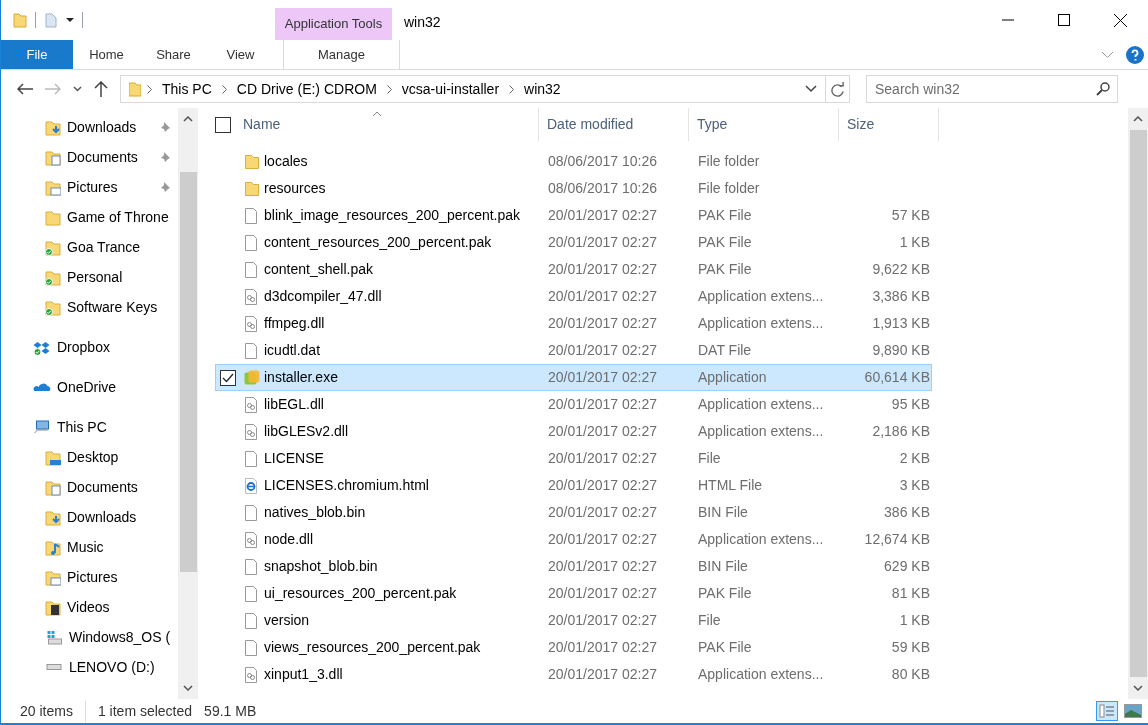  What do you see at coordinates (89, 307) in the screenshot?
I see `nav-item: Software Keys` at bounding box center [89, 307].